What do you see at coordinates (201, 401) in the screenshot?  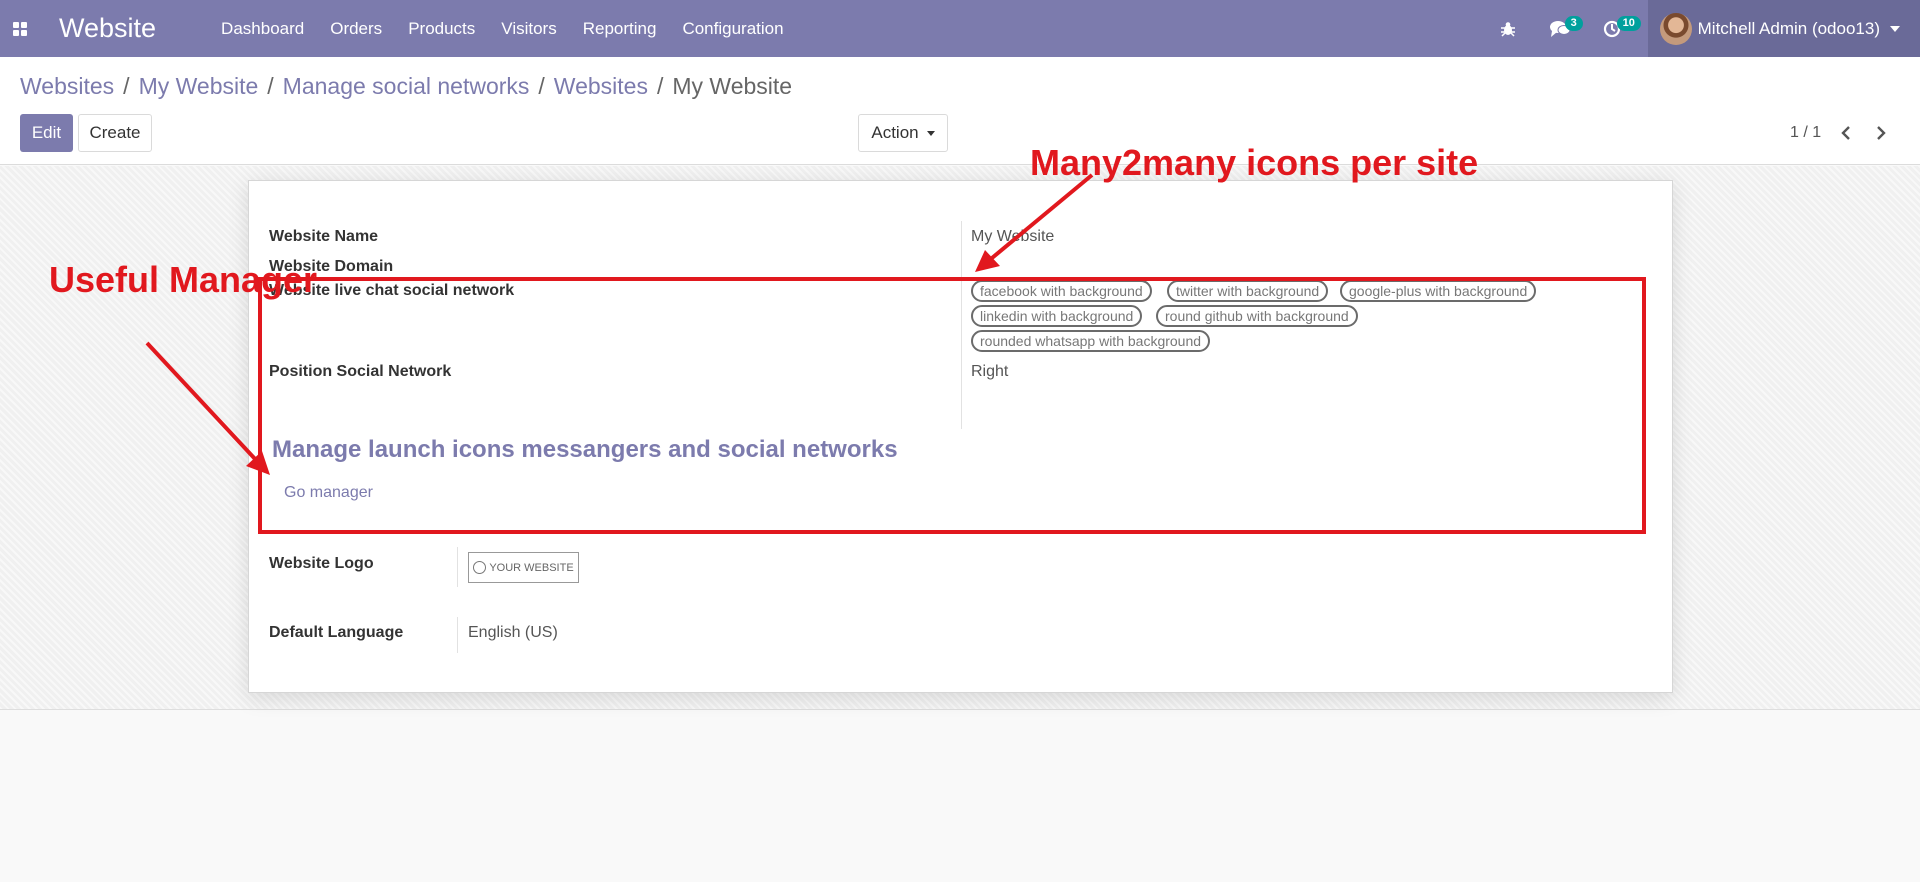 I see `arrow-to-go-manager` at bounding box center [201, 401].